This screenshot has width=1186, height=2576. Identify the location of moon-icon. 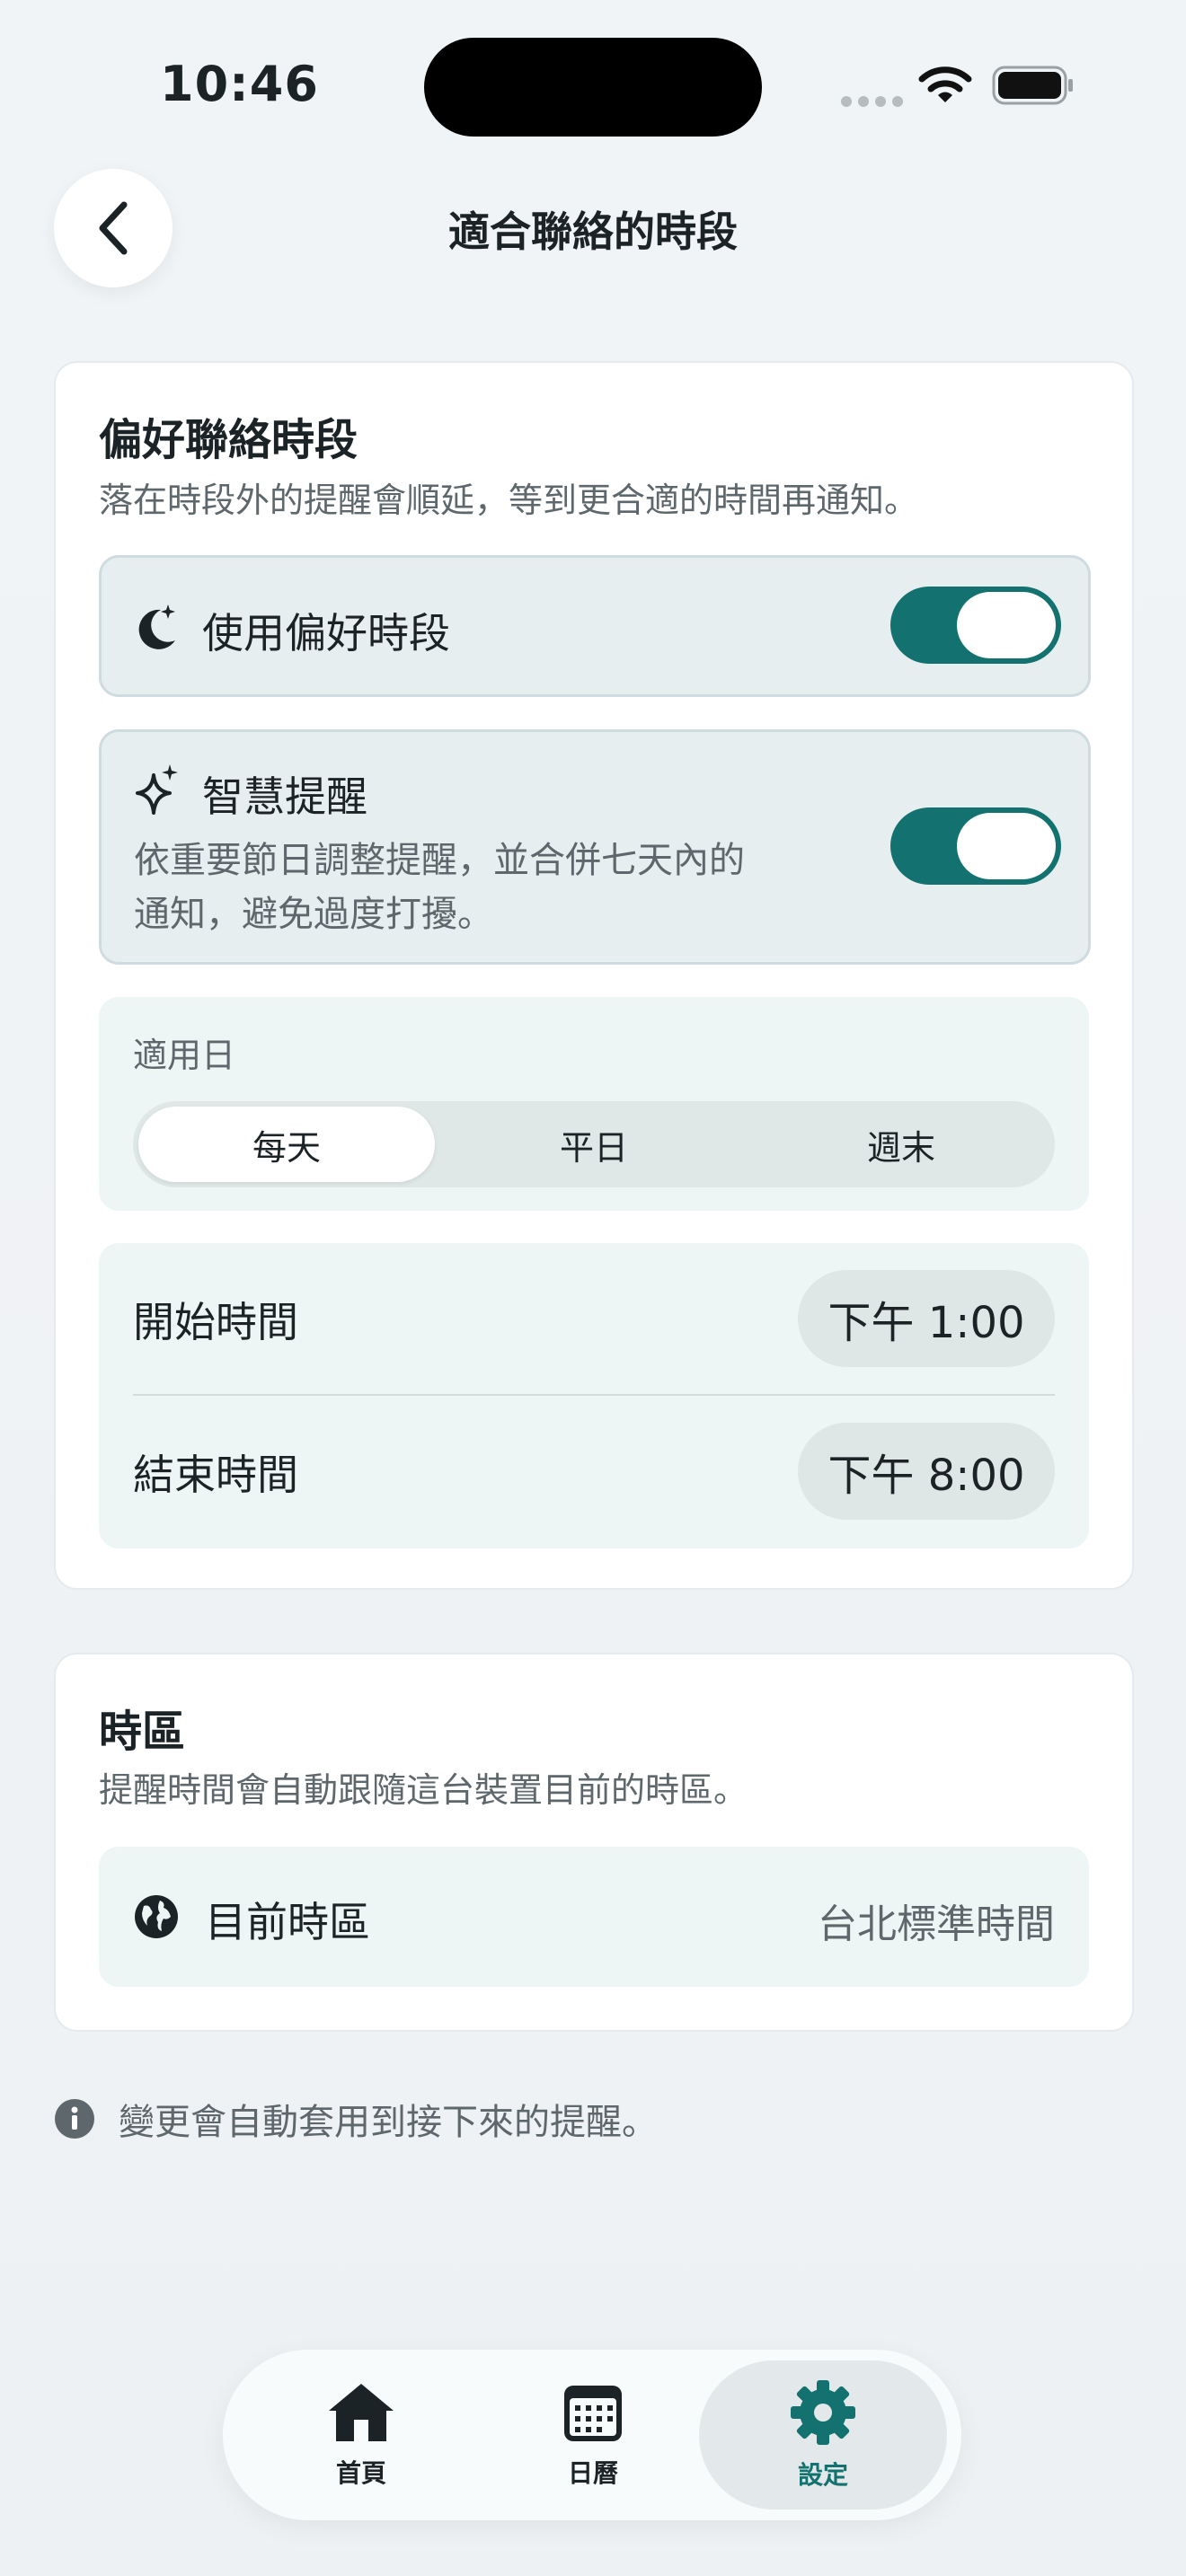
(156, 626).